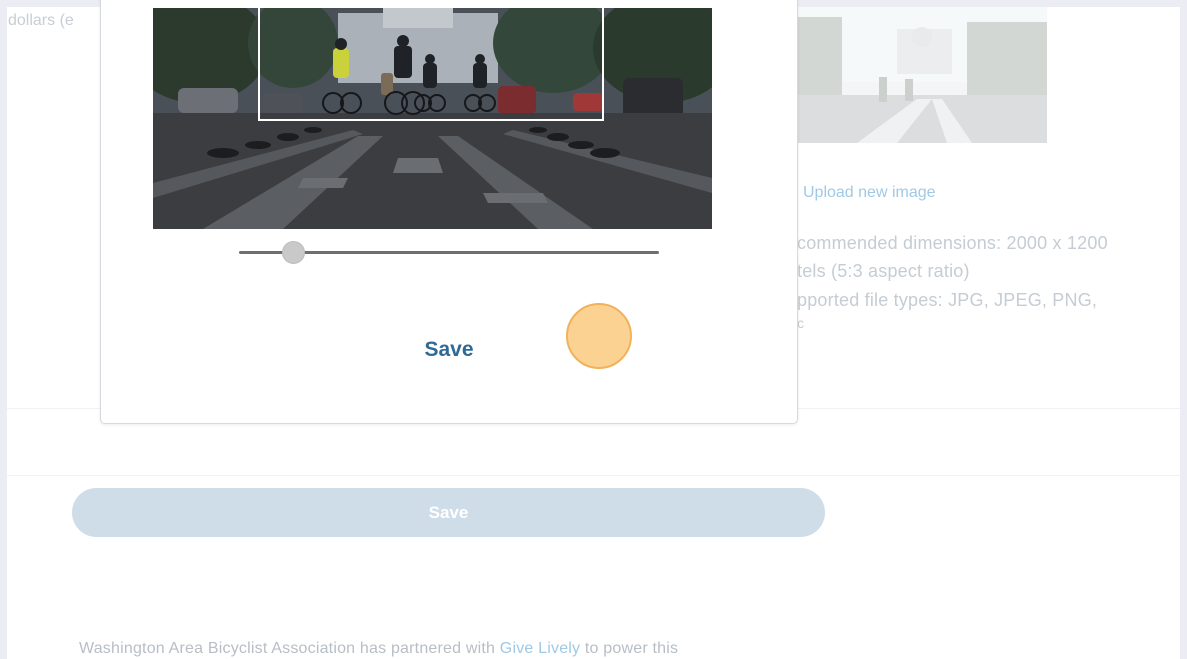 The width and height of the screenshot is (1187, 659). I want to click on upload-new-image-link: Upload new image, so click(869, 193).